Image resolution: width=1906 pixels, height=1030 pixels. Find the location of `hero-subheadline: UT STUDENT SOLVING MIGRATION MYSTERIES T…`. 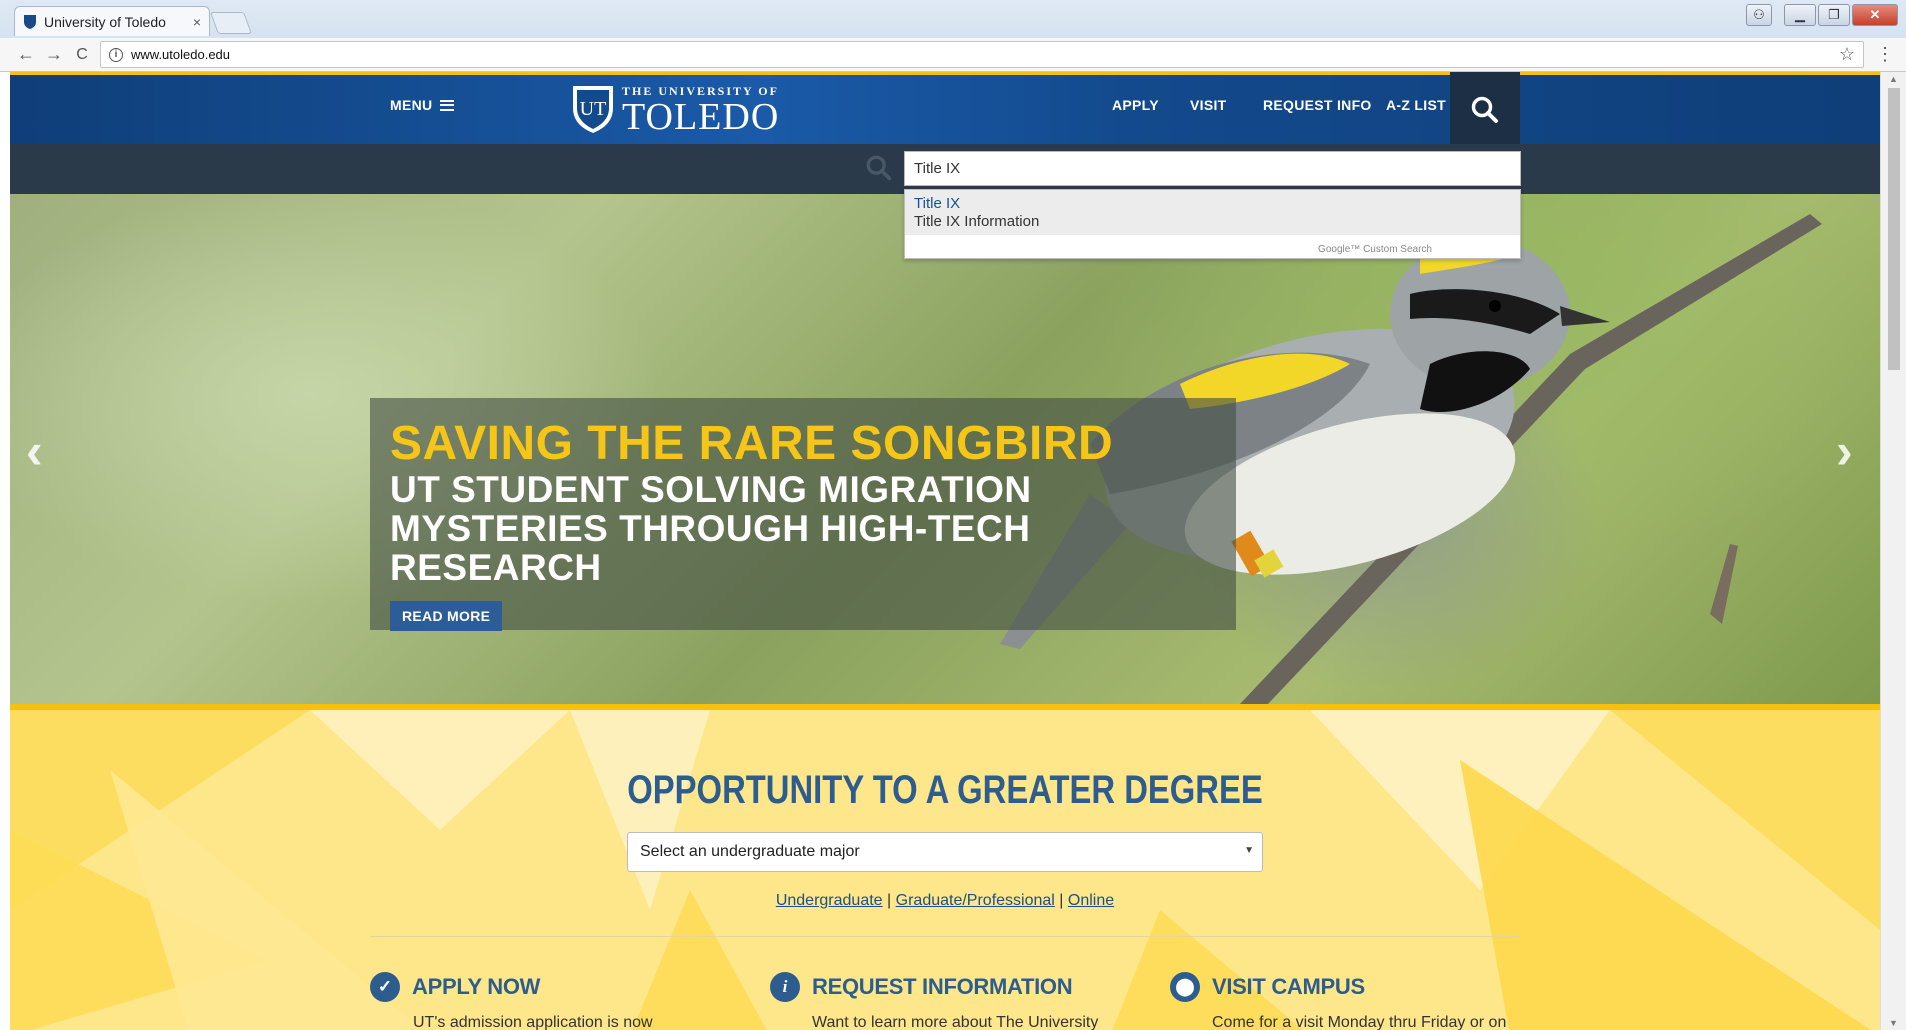

hero-subheadline: UT STUDENT SOLVING MIGRATION MYSTERIES T… is located at coordinates (803, 528).